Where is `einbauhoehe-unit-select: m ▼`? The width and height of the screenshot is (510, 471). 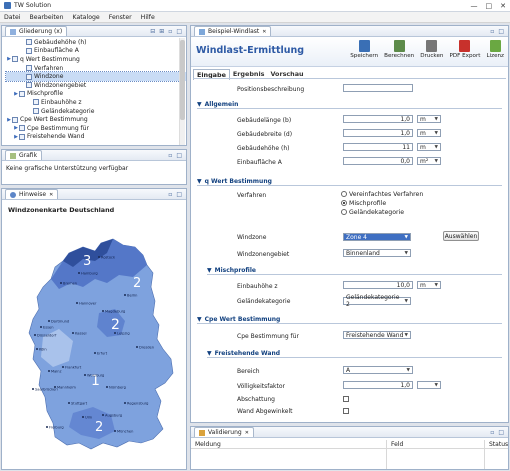 einbauhoehe-unit-select: m ▼ is located at coordinates (429, 285).